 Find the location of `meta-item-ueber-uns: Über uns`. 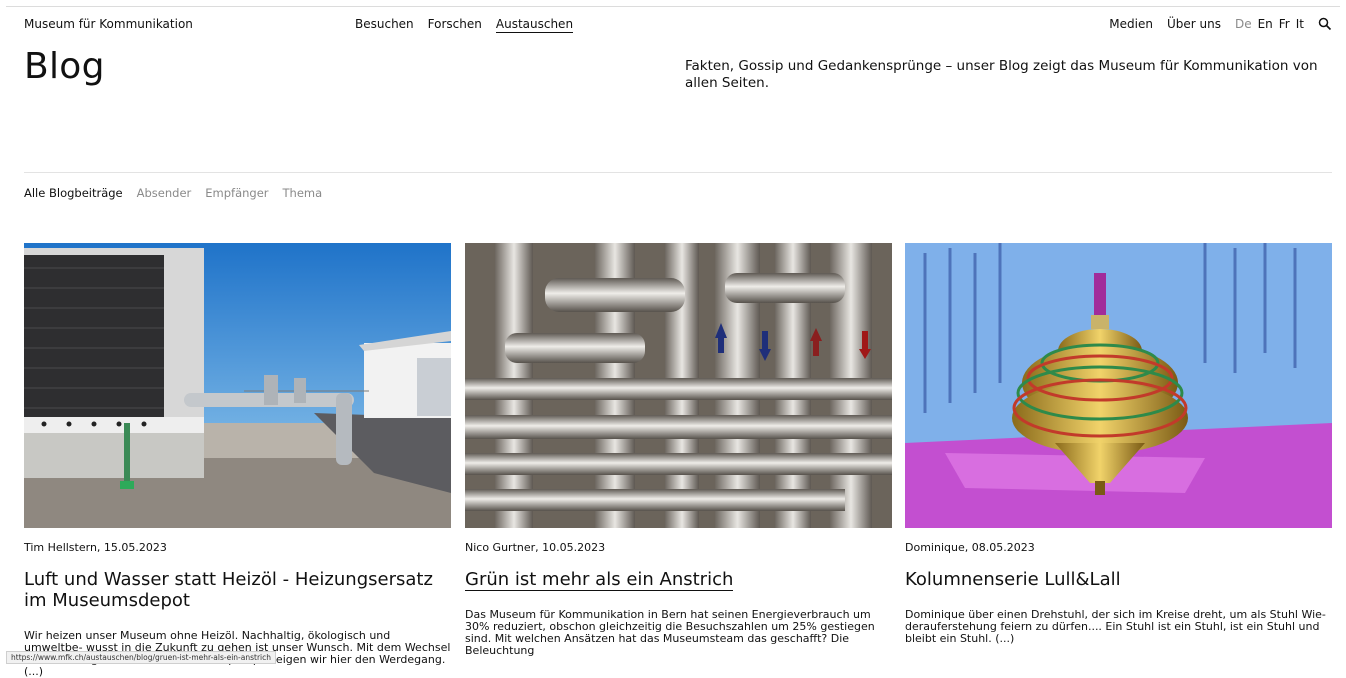

meta-item-ueber-uns: Über uns is located at coordinates (1194, 24).